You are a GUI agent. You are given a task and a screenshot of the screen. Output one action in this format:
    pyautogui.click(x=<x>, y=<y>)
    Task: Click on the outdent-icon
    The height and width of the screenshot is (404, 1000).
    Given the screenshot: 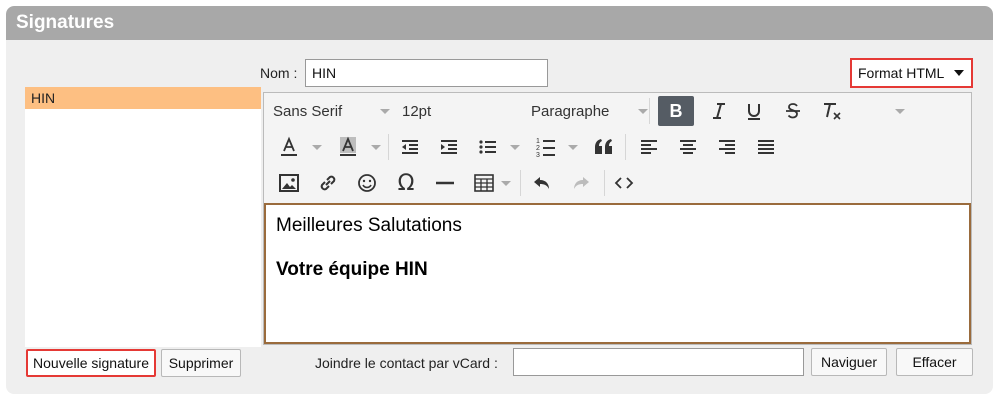 What is the action you would take?
    pyautogui.click(x=410, y=147)
    